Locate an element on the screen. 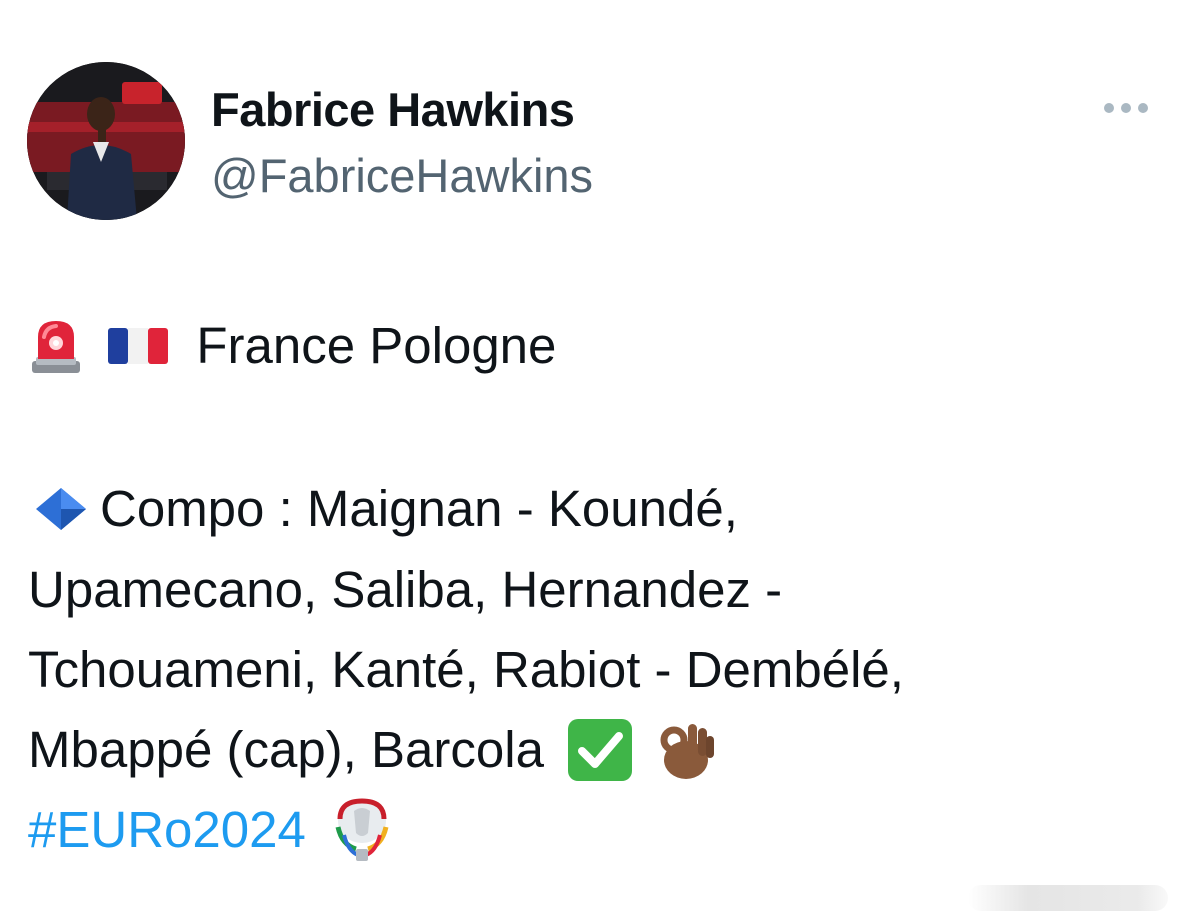  france-flag-icon is located at coordinates (138, 346).